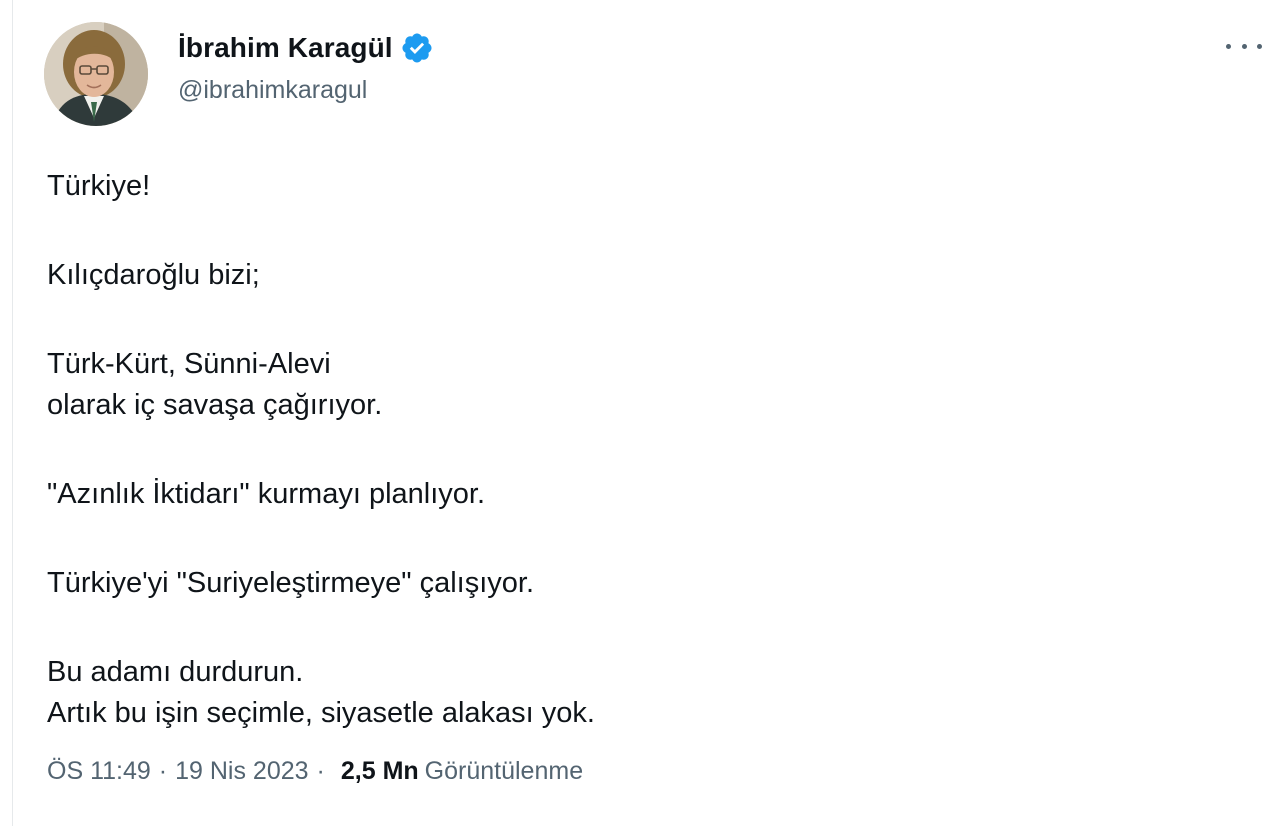 This screenshot has width=1280, height=826. What do you see at coordinates (272, 90) in the screenshot?
I see `author-handle: @ibrahimkaragul` at bounding box center [272, 90].